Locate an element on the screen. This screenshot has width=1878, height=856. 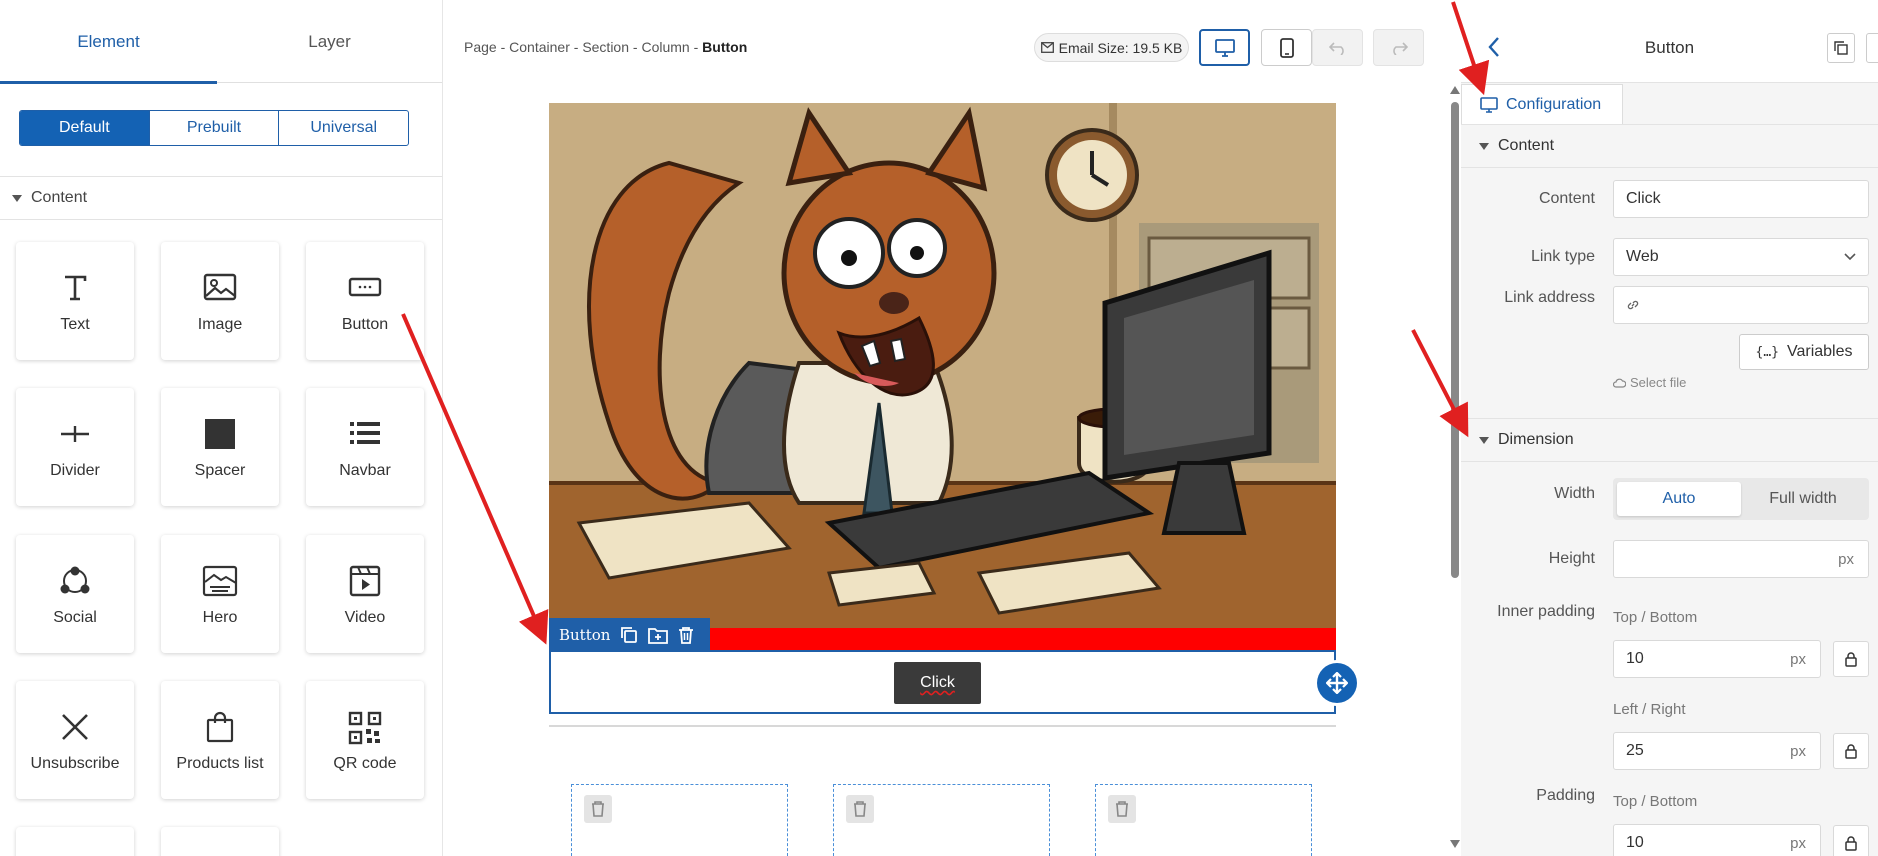
section-divider is located at coordinates (942, 726).